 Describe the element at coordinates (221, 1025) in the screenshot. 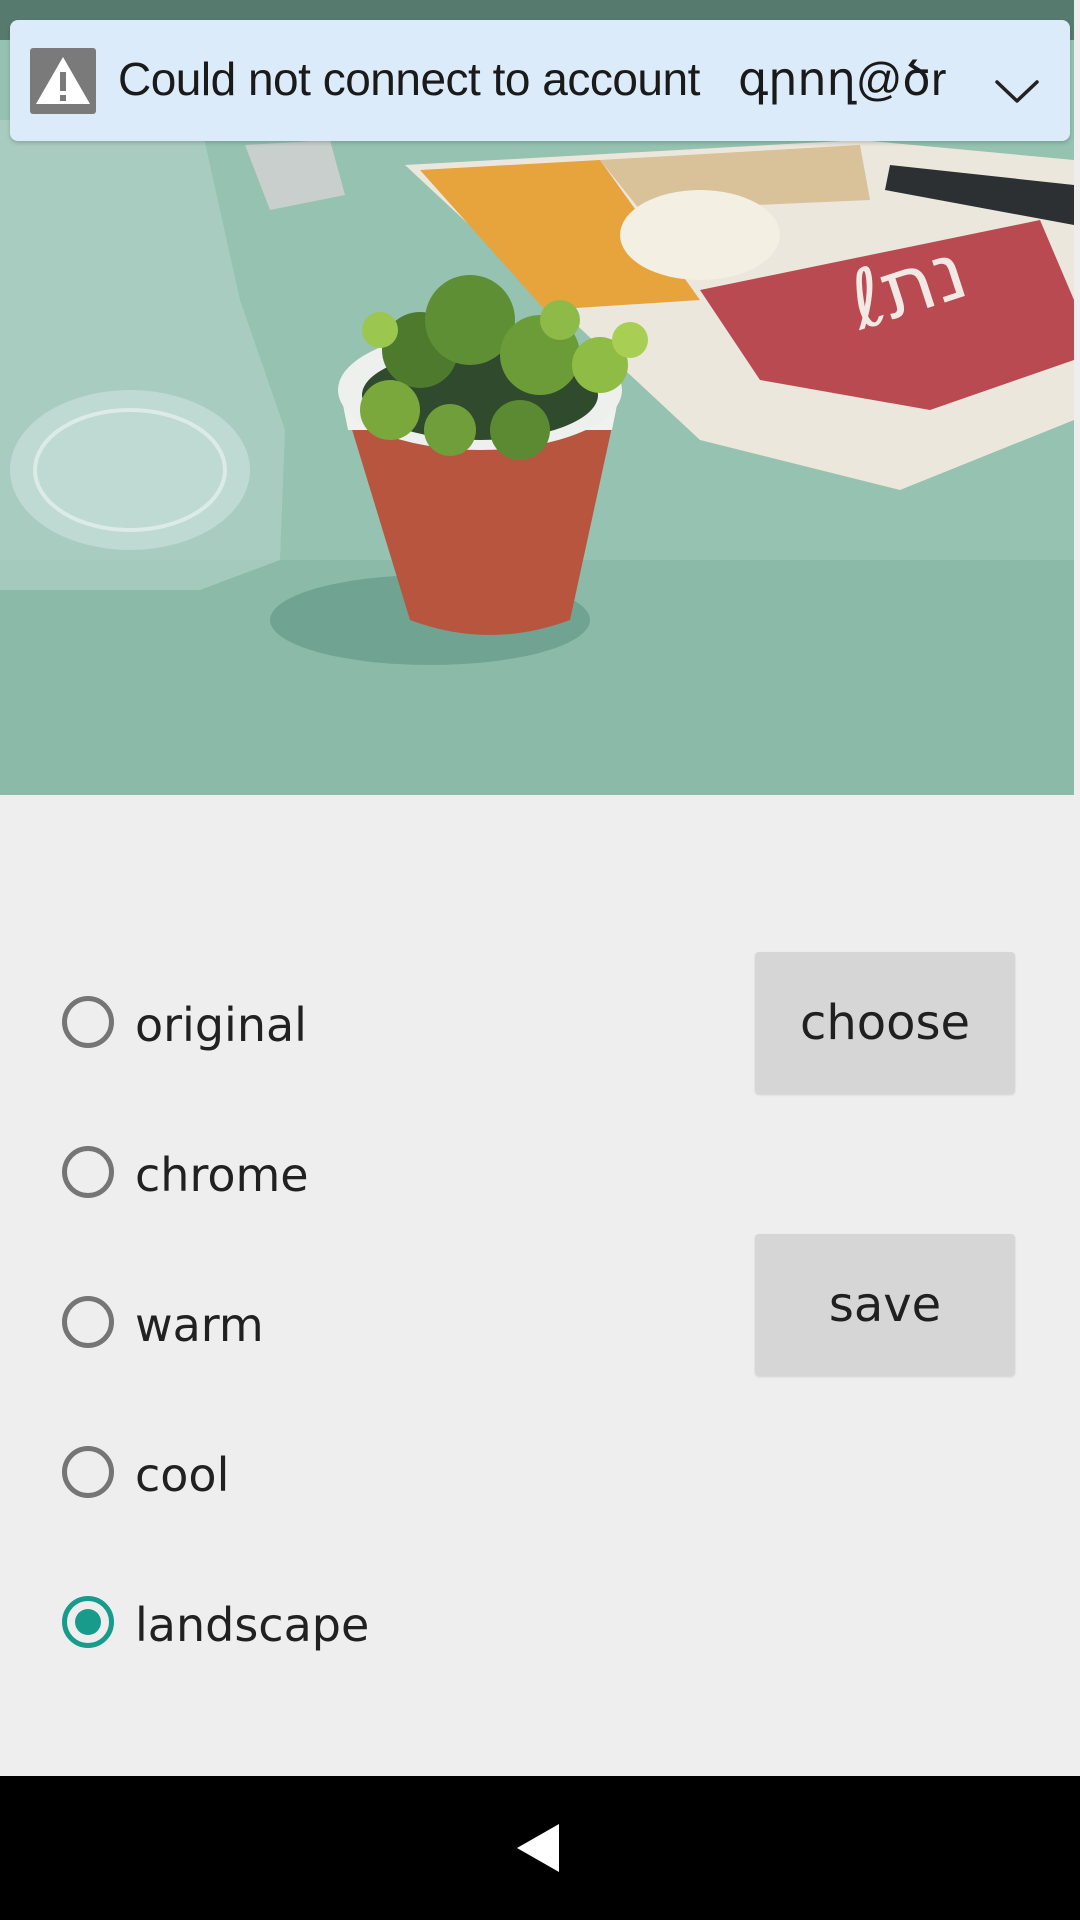

I see `radio-label-original: original` at that location.